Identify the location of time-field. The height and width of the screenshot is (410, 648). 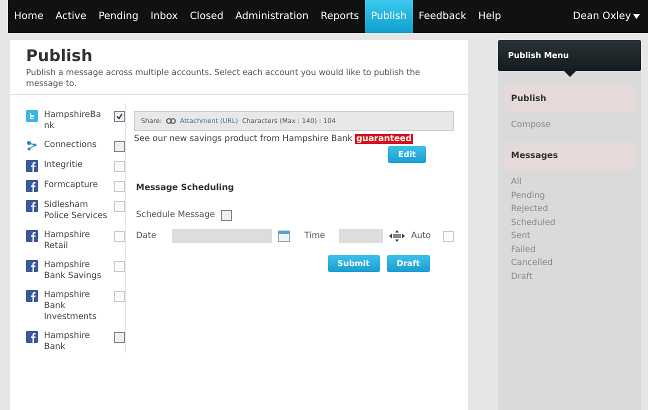
(361, 235).